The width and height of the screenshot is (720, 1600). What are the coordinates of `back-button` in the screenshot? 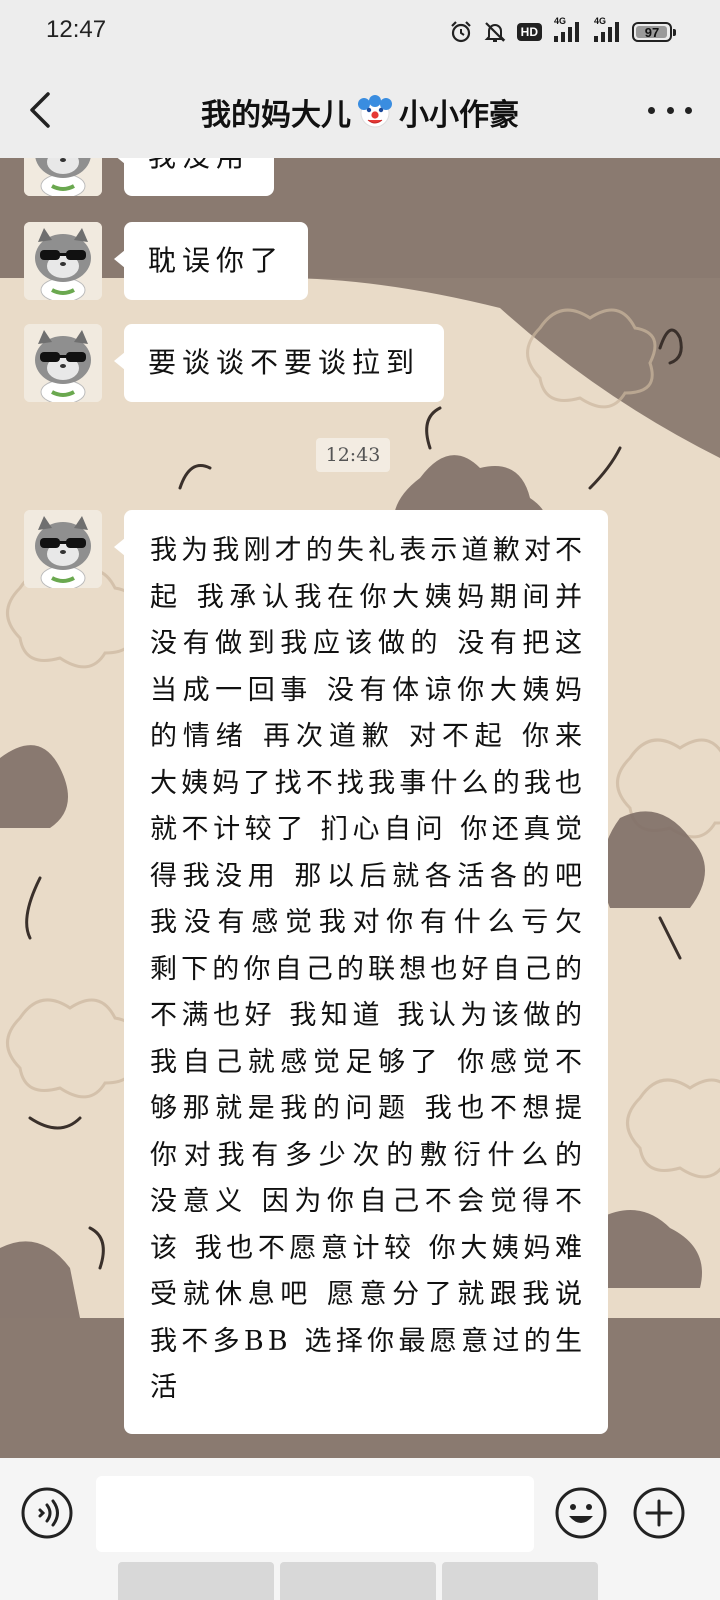 It's located at (42, 110).